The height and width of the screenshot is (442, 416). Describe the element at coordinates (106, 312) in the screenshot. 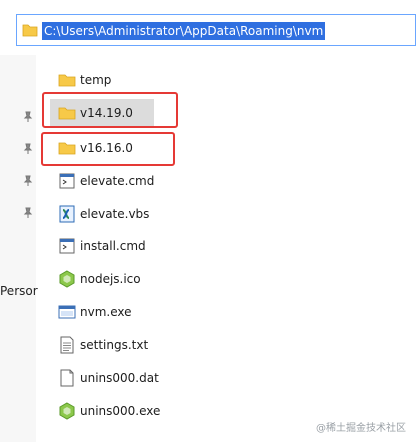

I see `file-name: nvm.exe` at that location.